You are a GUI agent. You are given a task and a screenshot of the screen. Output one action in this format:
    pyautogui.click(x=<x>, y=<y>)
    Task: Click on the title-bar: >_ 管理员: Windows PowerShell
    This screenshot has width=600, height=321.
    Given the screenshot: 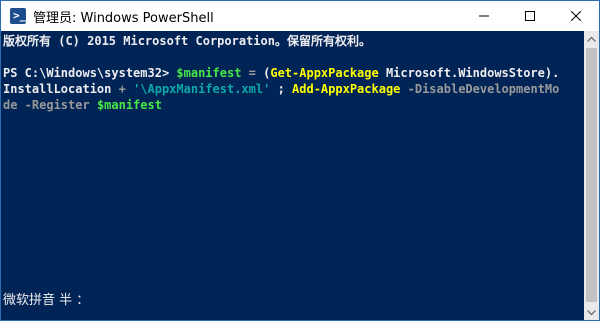 What is the action you would take?
    pyautogui.click(x=300, y=16)
    